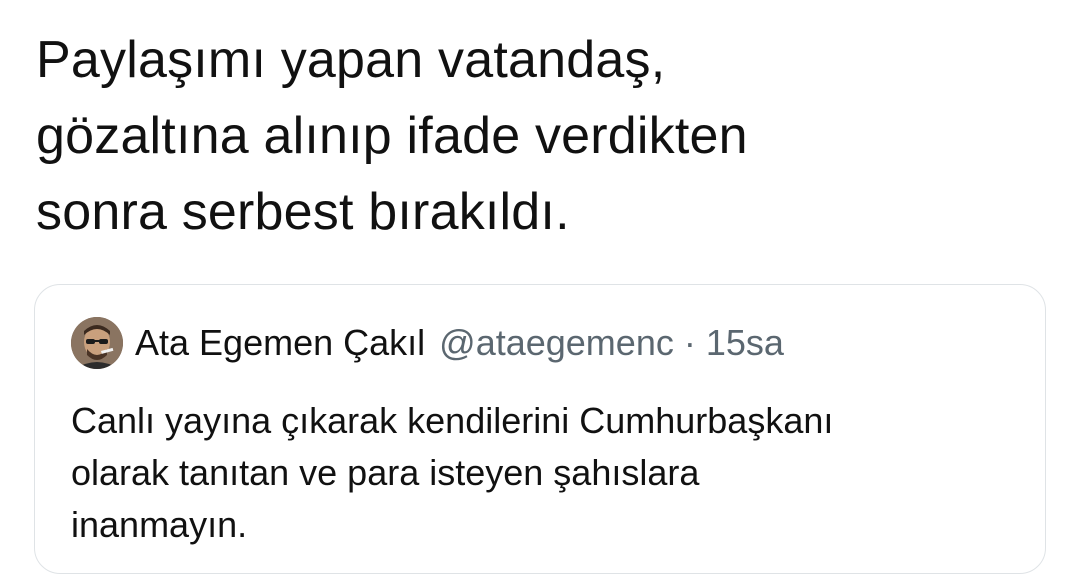 This screenshot has width=1080, height=580. I want to click on author-handle: @ataegemenc, so click(556, 343).